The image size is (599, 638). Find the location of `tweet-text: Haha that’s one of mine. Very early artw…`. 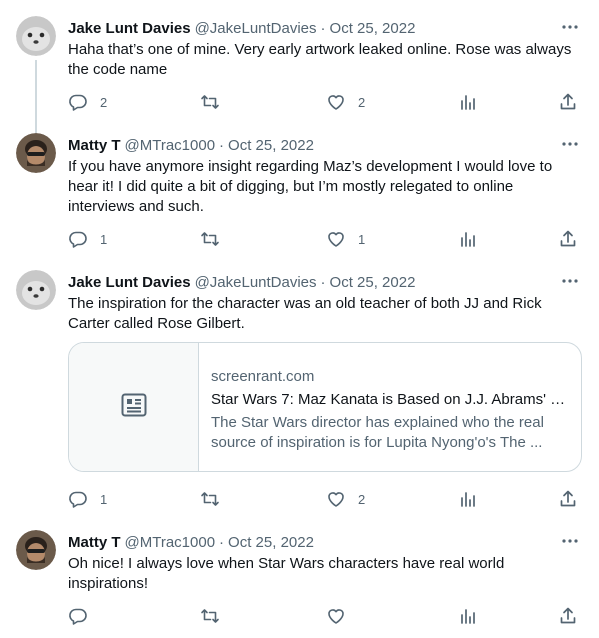

tweet-text: Haha that’s one of mine. Very early artw… is located at coordinates (320, 59).